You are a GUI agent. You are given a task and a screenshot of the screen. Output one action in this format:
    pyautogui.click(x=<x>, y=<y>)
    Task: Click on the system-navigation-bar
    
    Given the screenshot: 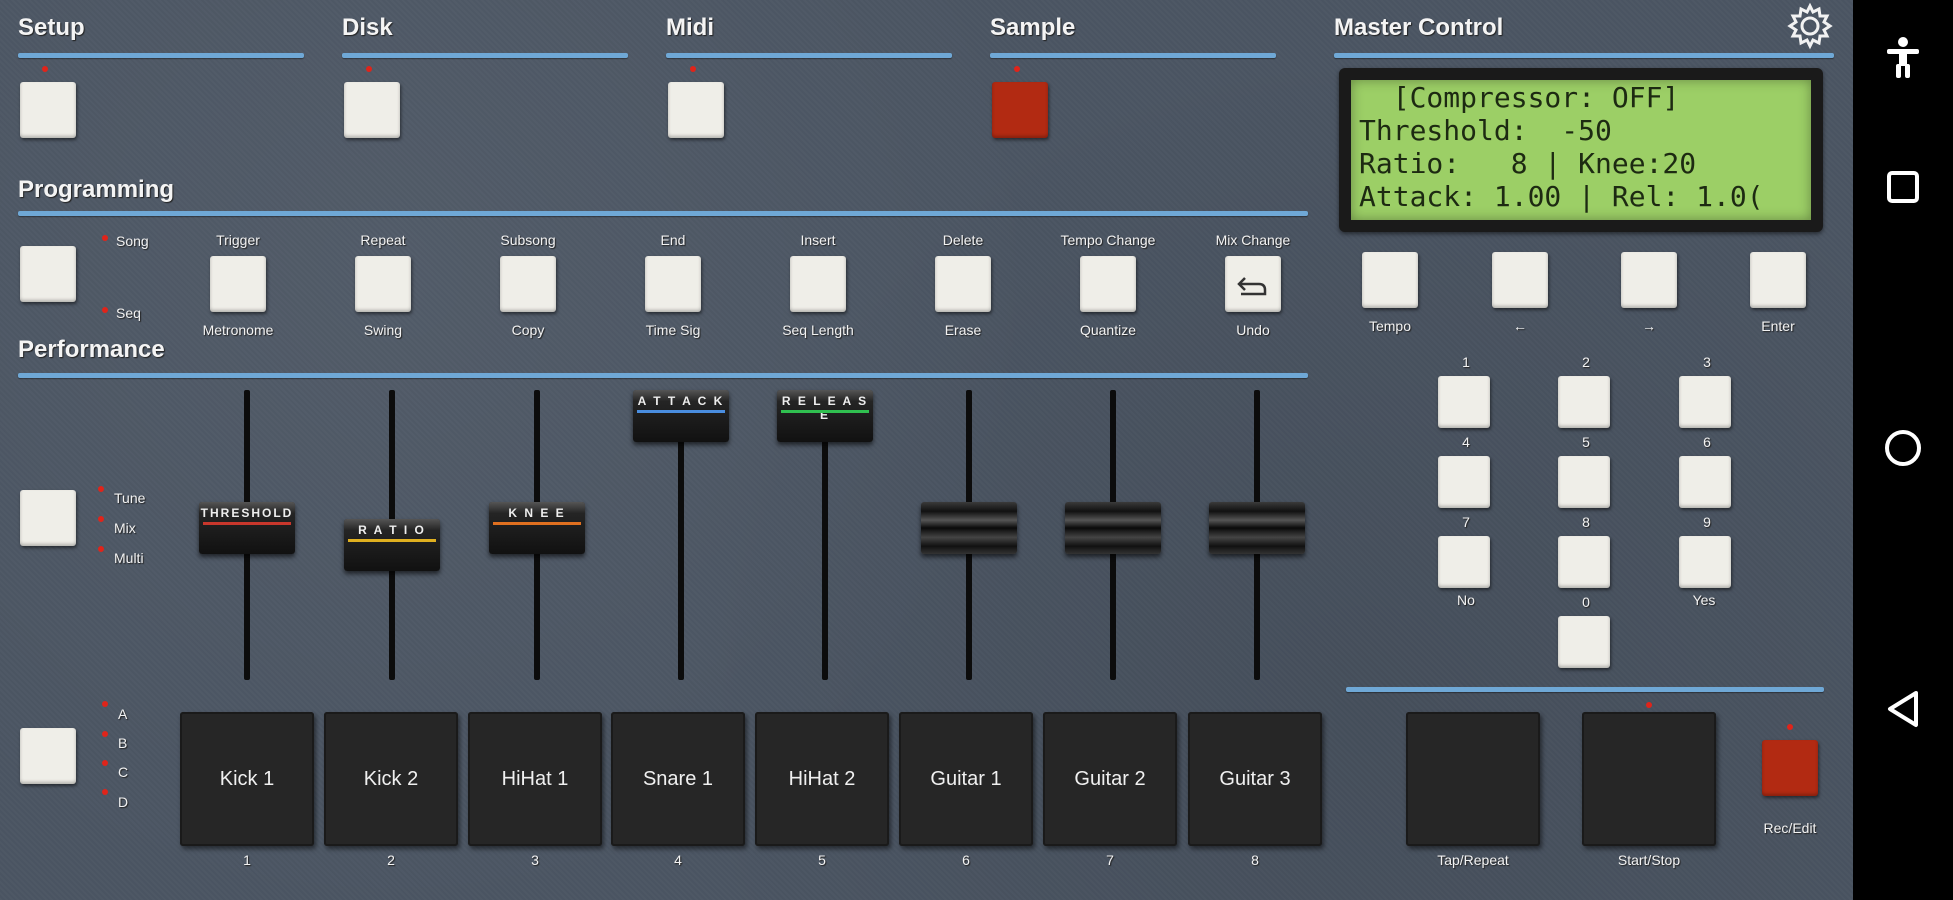 What is the action you would take?
    pyautogui.click(x=1903, y=450)
    